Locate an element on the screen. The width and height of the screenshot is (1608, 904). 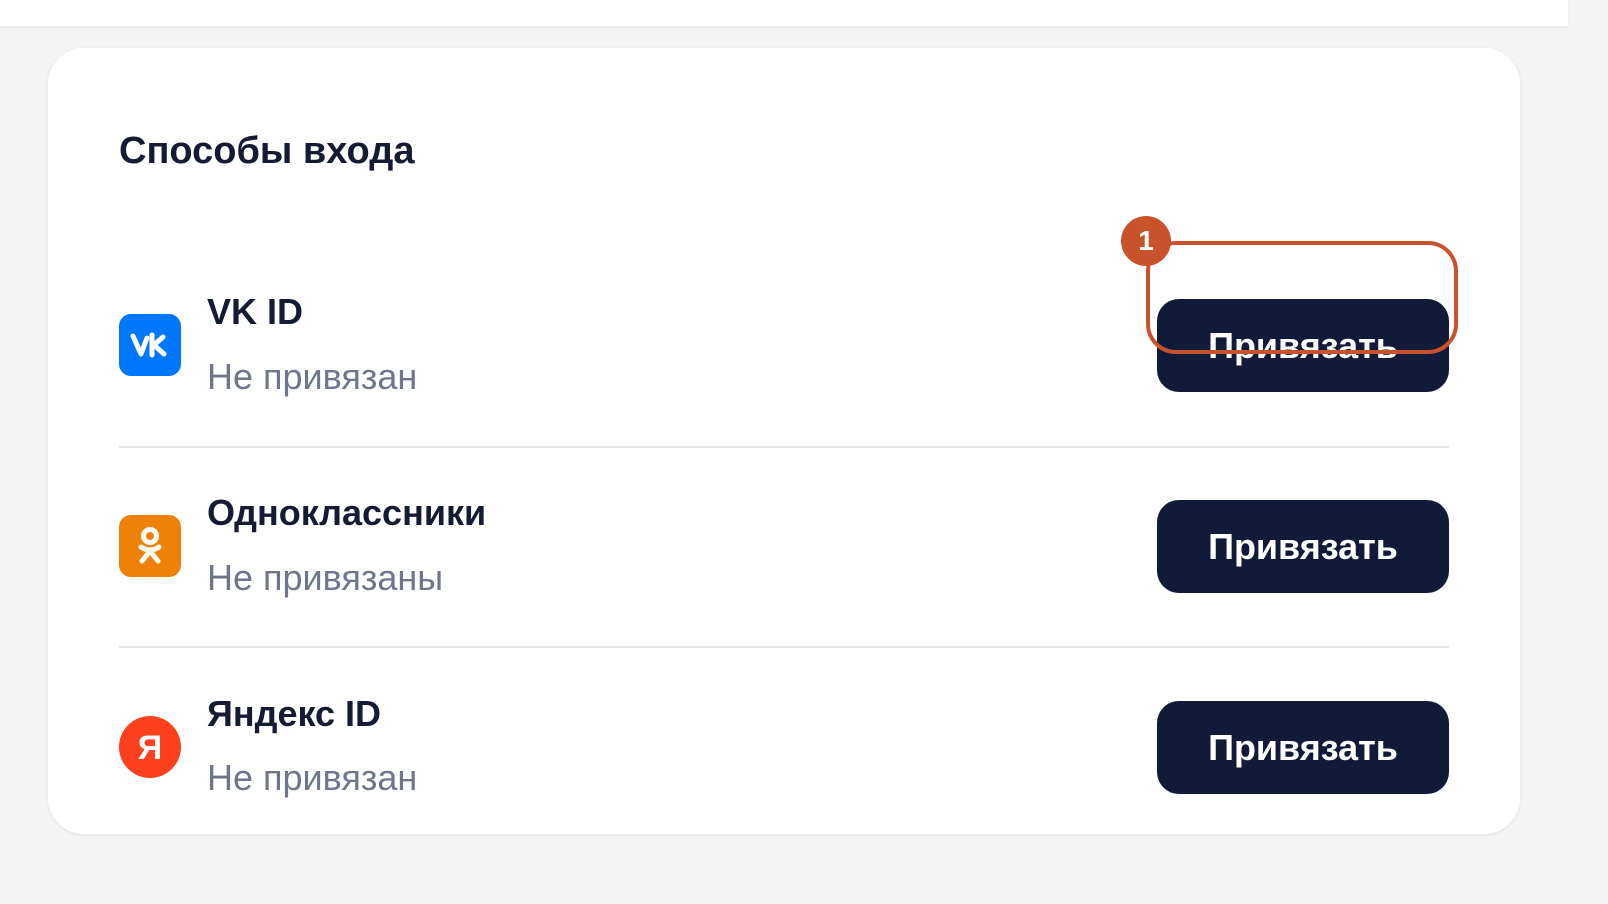
vk-icon is located at coordinates (150, 345).